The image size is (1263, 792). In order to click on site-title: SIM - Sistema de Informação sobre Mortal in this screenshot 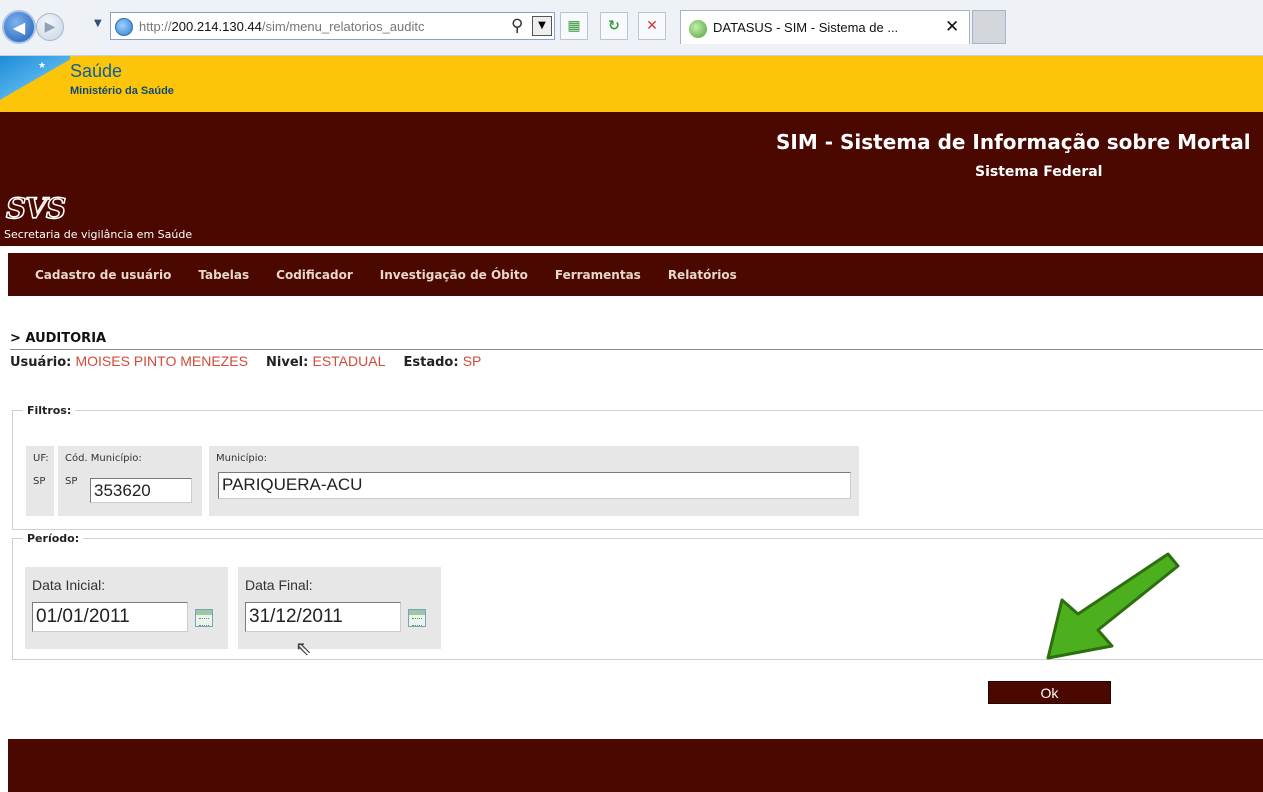, I will do `click(1013, 142)`.